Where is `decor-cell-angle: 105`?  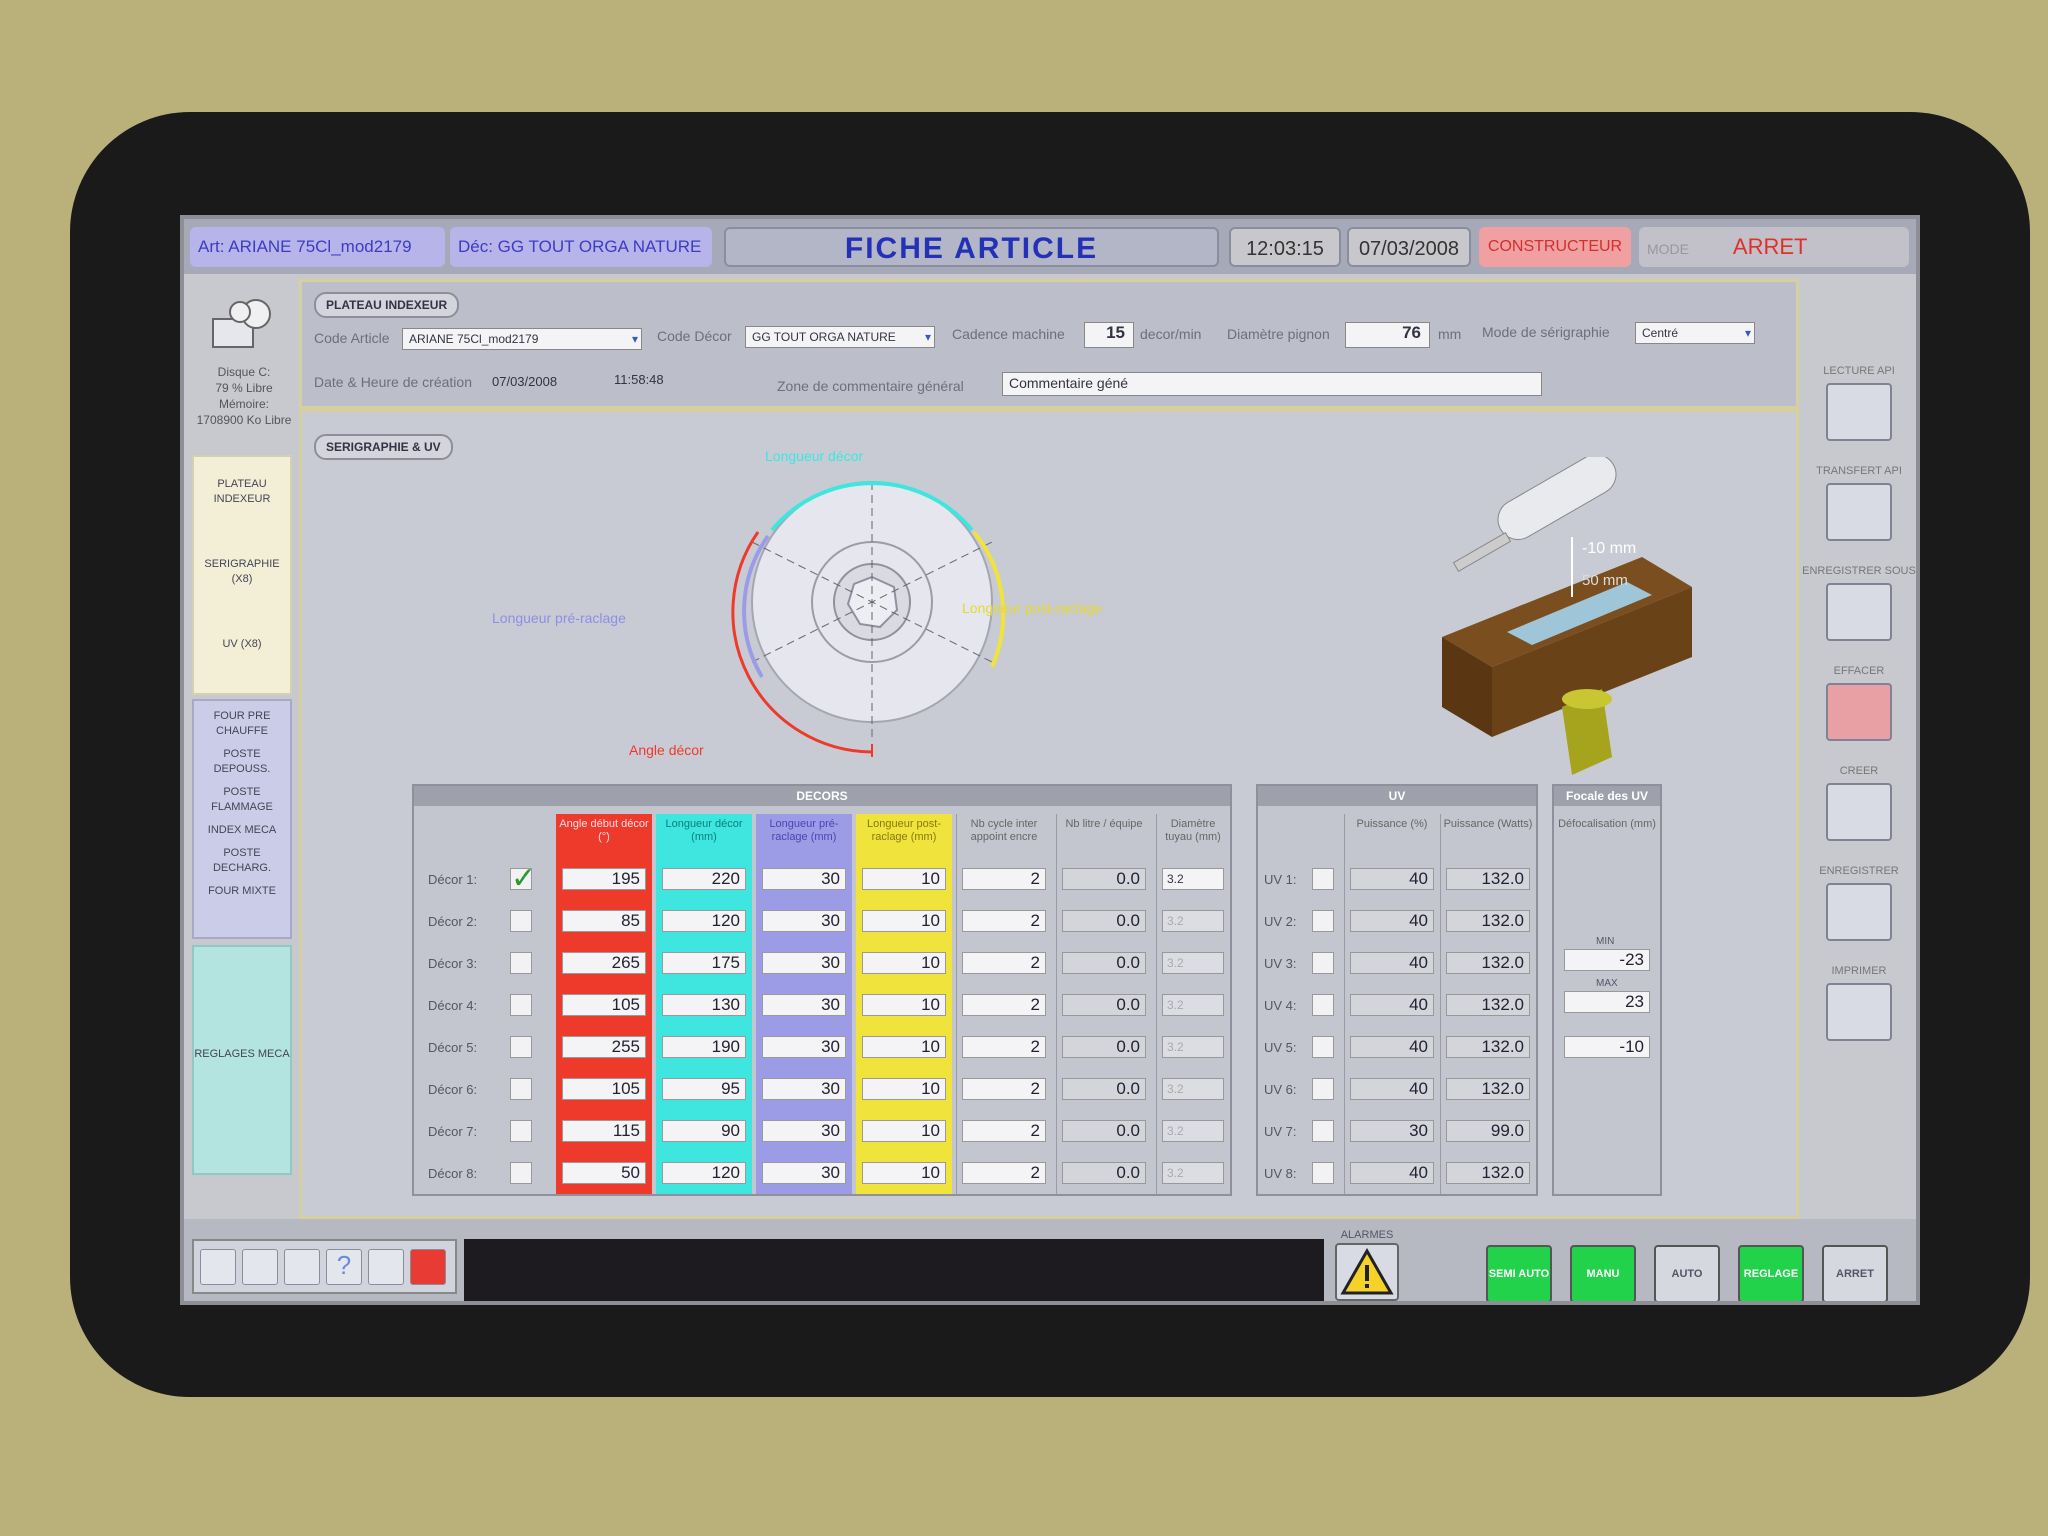
decor-cell-angle: 105 is located at coordinates (604, 1005).